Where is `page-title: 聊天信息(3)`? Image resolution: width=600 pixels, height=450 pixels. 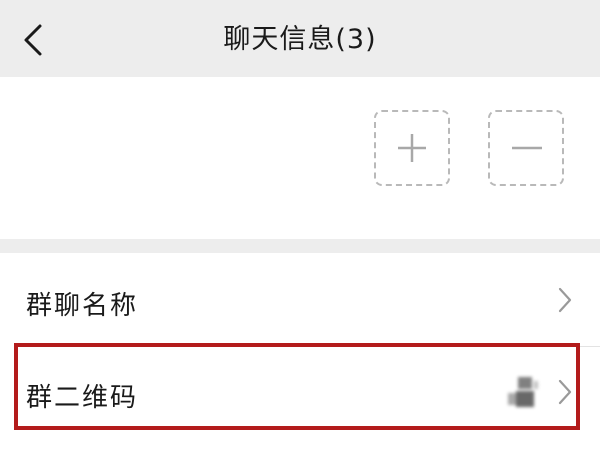 page-title: 聊天信息(3) is located at coordinates (300, 39).